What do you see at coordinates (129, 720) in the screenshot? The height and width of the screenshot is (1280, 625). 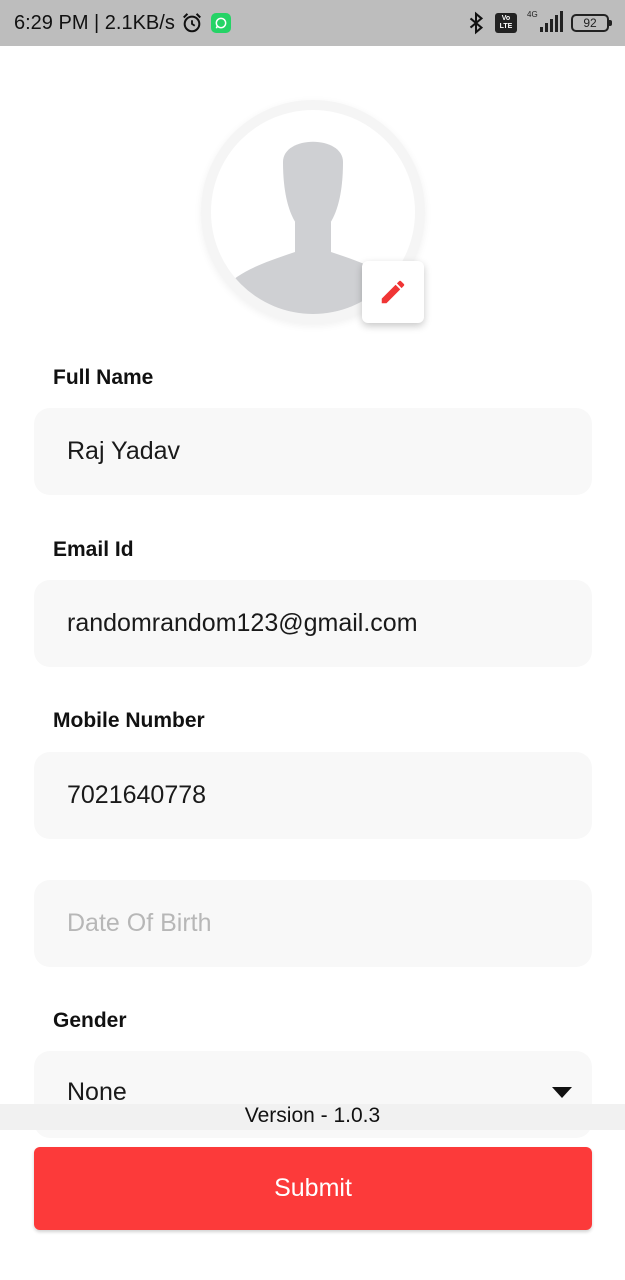 I see `mobile-label: Mobile Number` at bounding box center [129, 720].